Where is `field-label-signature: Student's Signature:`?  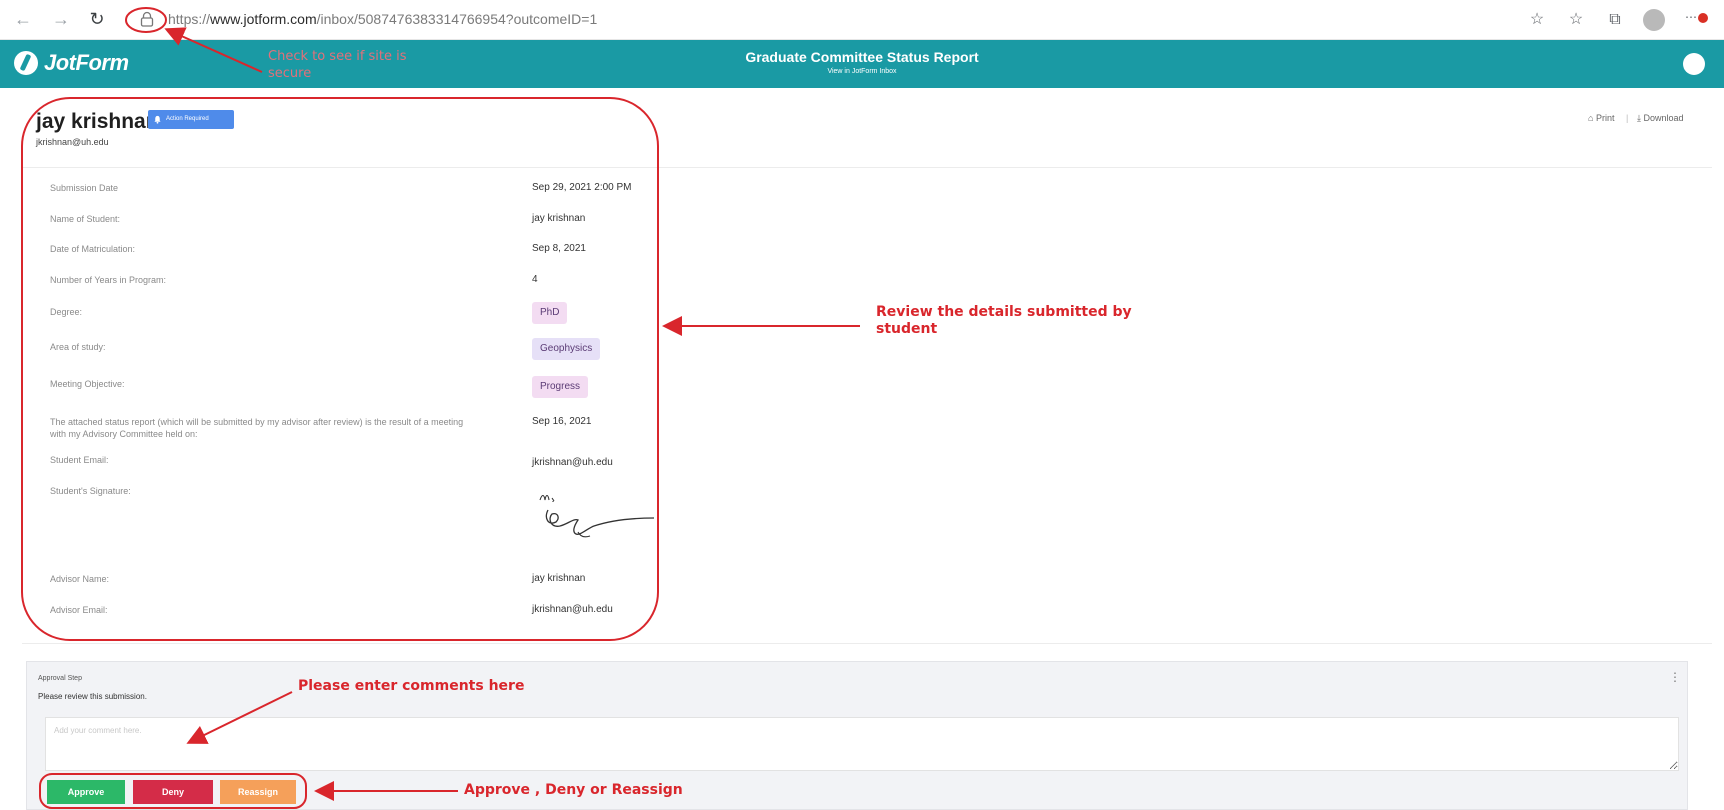
field-label-signature: Student's Signature: is located at coordinates (90, 491).